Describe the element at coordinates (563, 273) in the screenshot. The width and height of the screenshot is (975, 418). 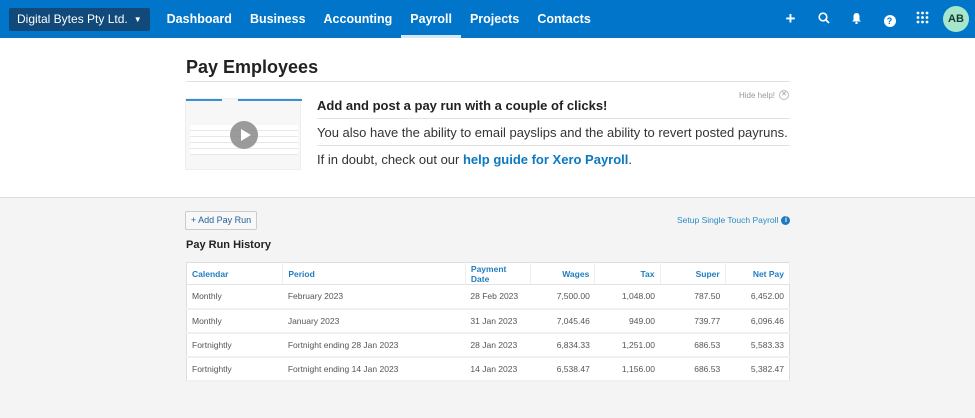
I see `column-header: Wages` at that location.